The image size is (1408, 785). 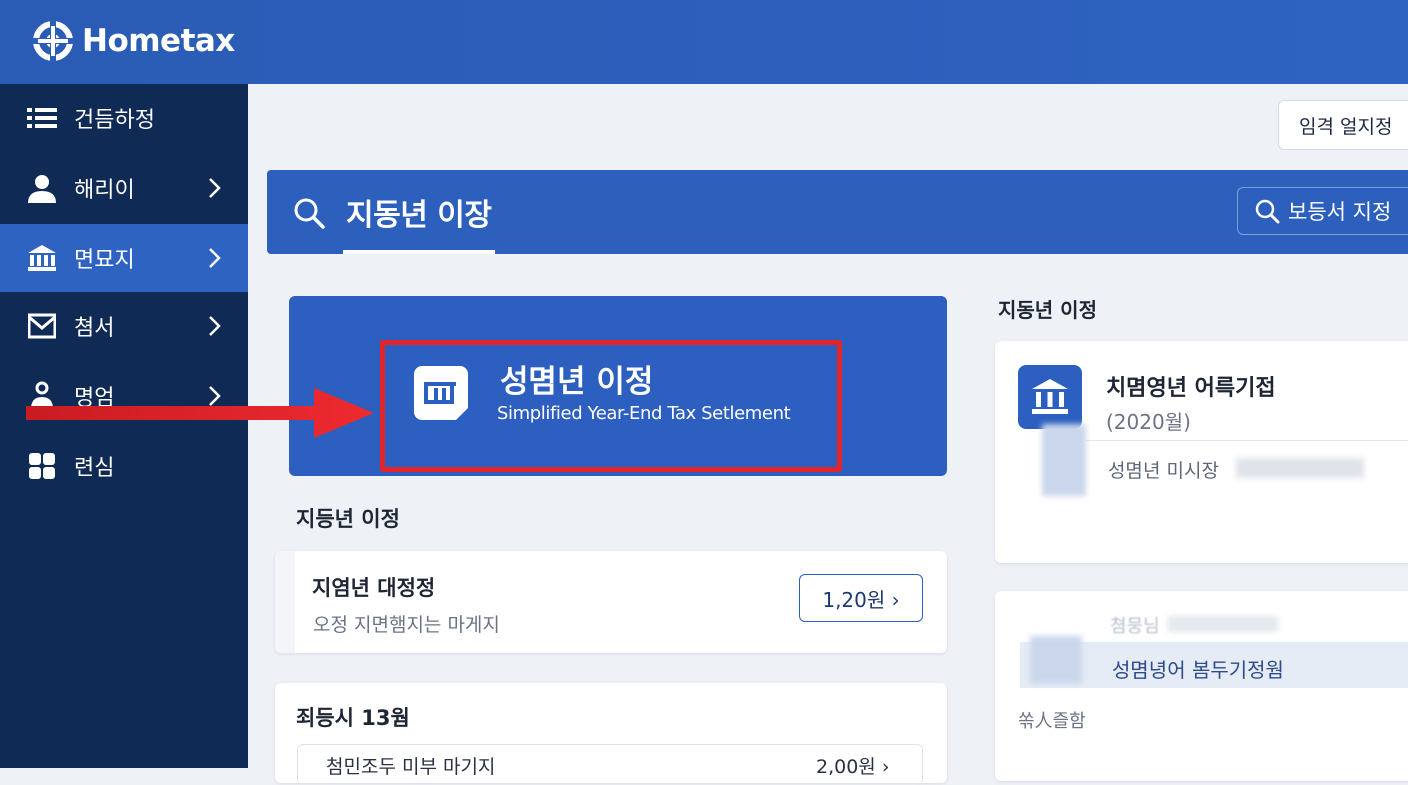 What do you see at coordinates (114, 120) in the screenshot?
I see `sidebar-item-label: 건듬하정` at bounding box center [114, 120].